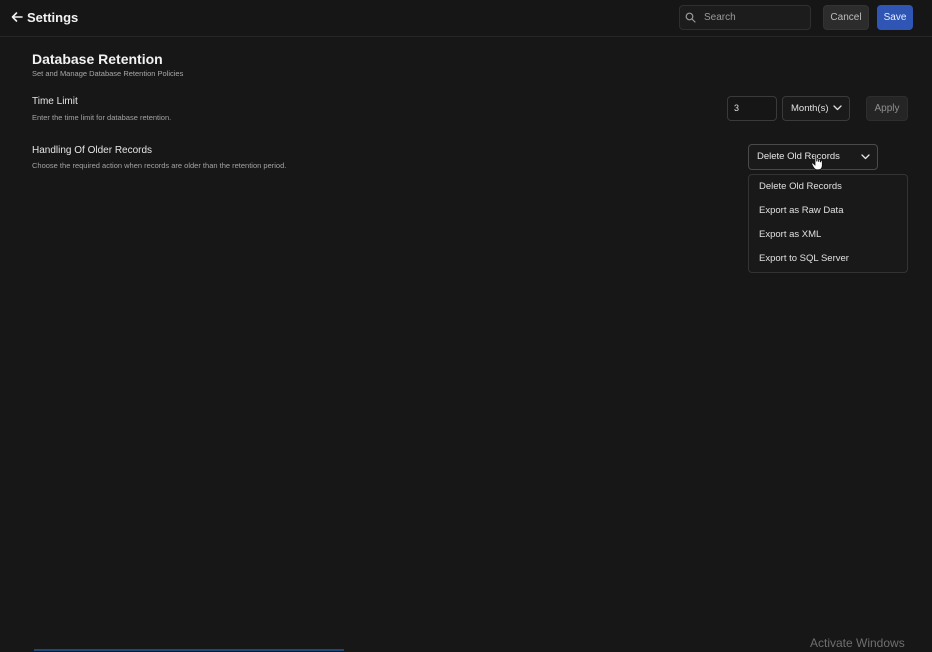 The image size is (932, 652). What do you see at coordinates (97, 59) in the screenshot?
I see `section-title: Database Retention` at bounding box center [97, 59].